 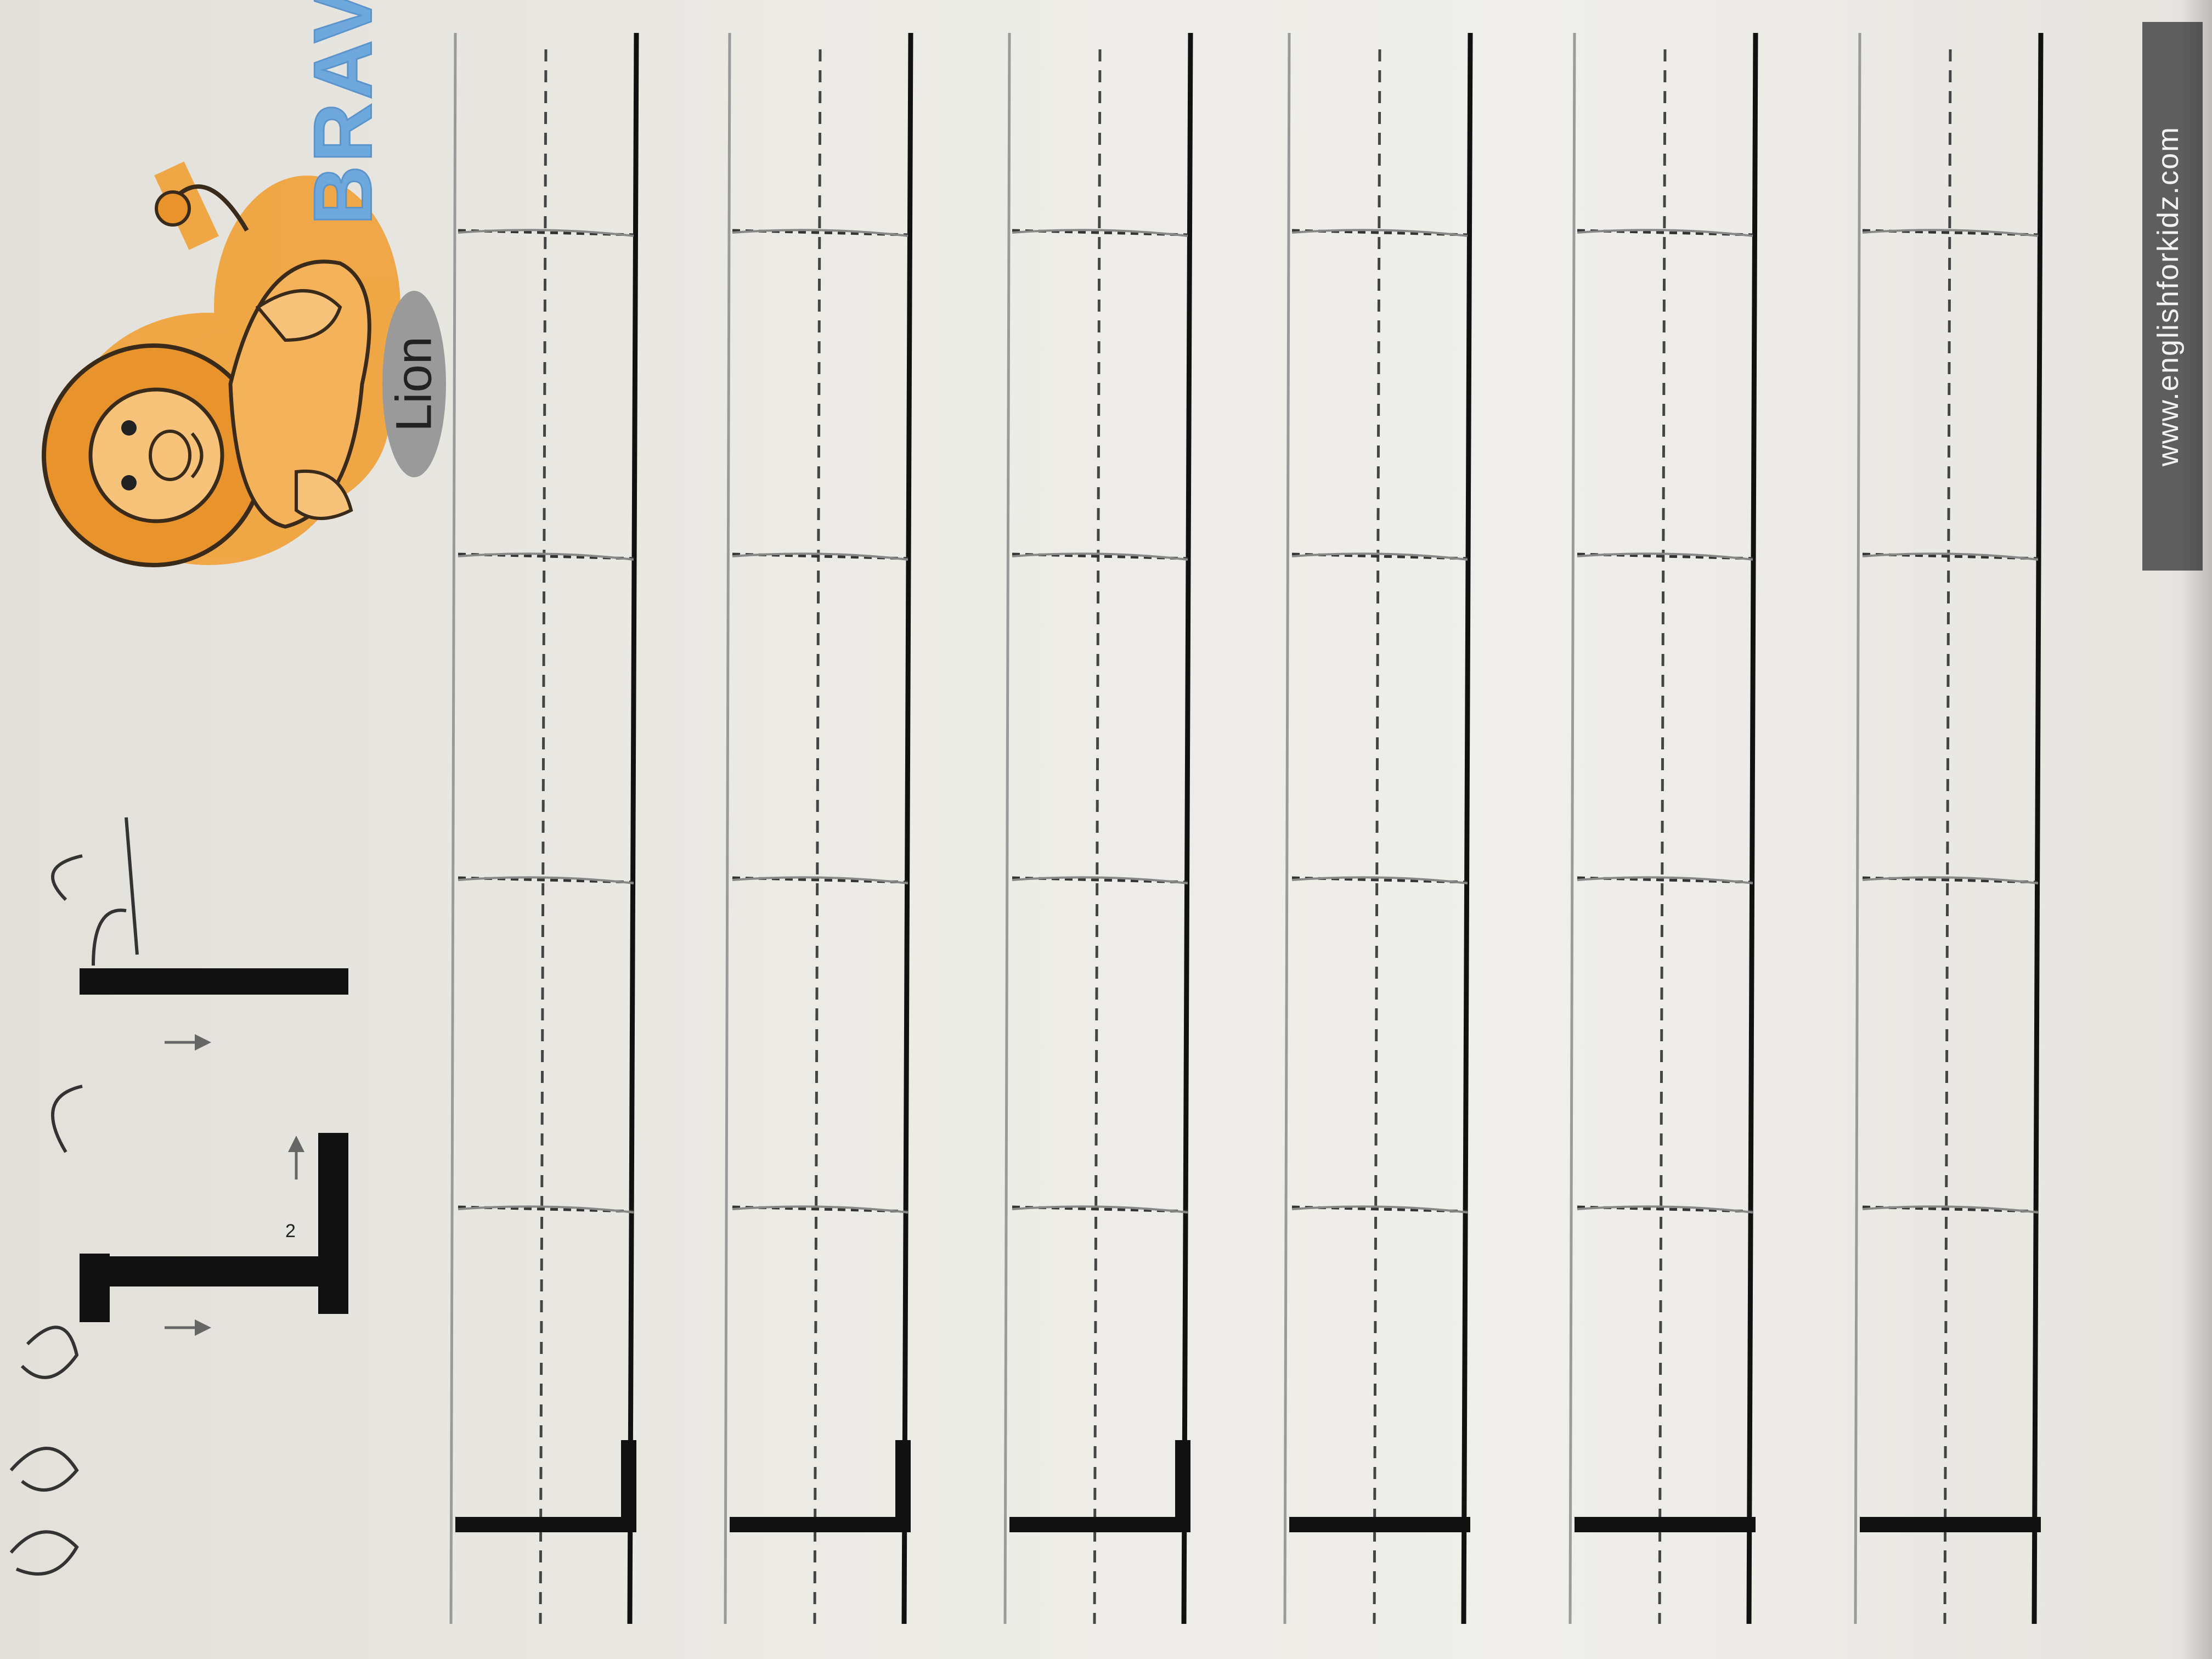 What do you see at coordinates (74, 1197) in the screenshot?
I see `handwritten-name-strokes` at bounding box center [74, 1197].